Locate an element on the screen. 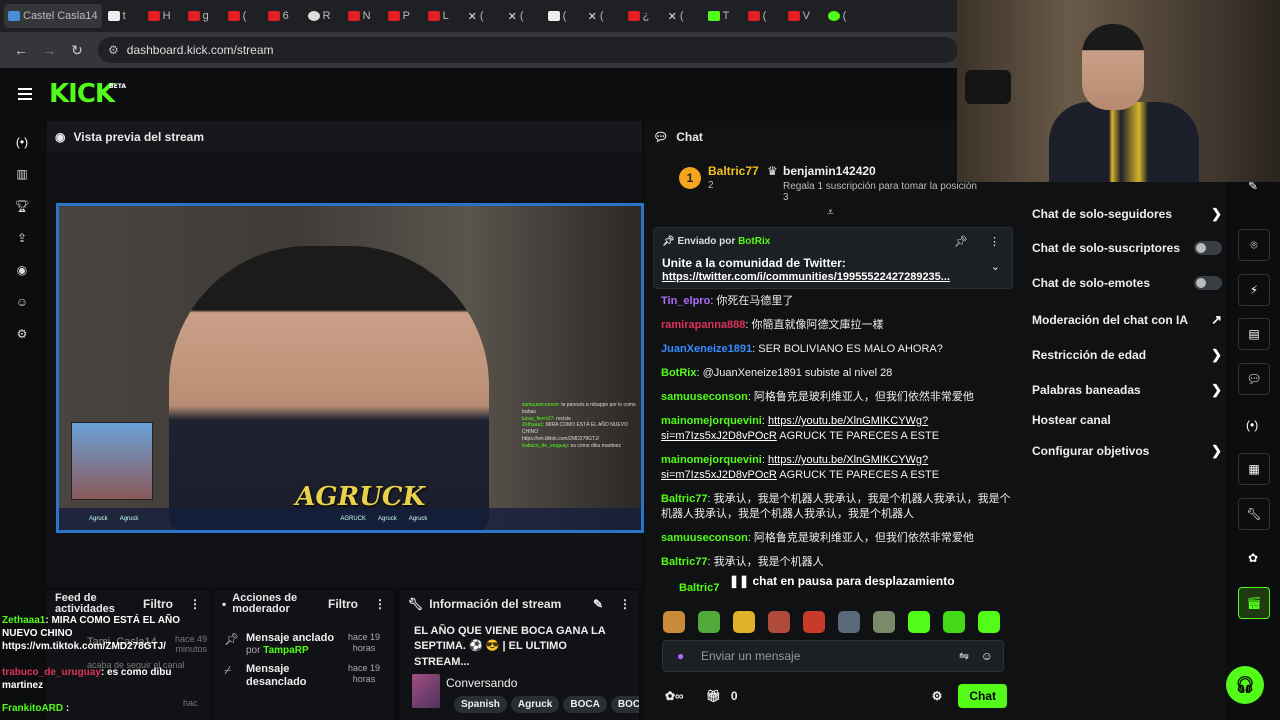  reload-icon: ↻ is located at coordinates (77, 50).